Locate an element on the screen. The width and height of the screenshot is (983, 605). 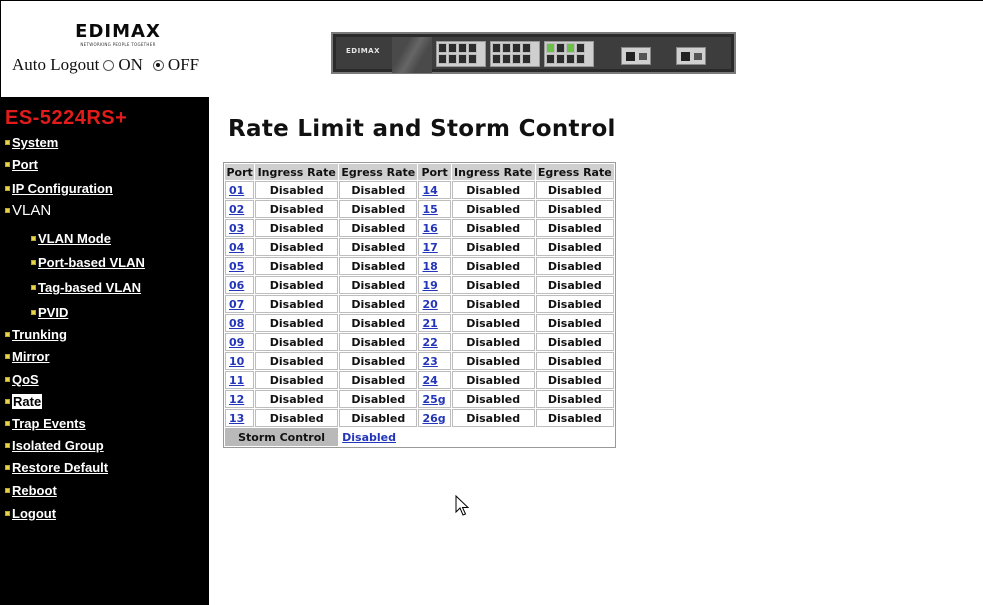
port-link: 12 is located at coordinates (236, 399).